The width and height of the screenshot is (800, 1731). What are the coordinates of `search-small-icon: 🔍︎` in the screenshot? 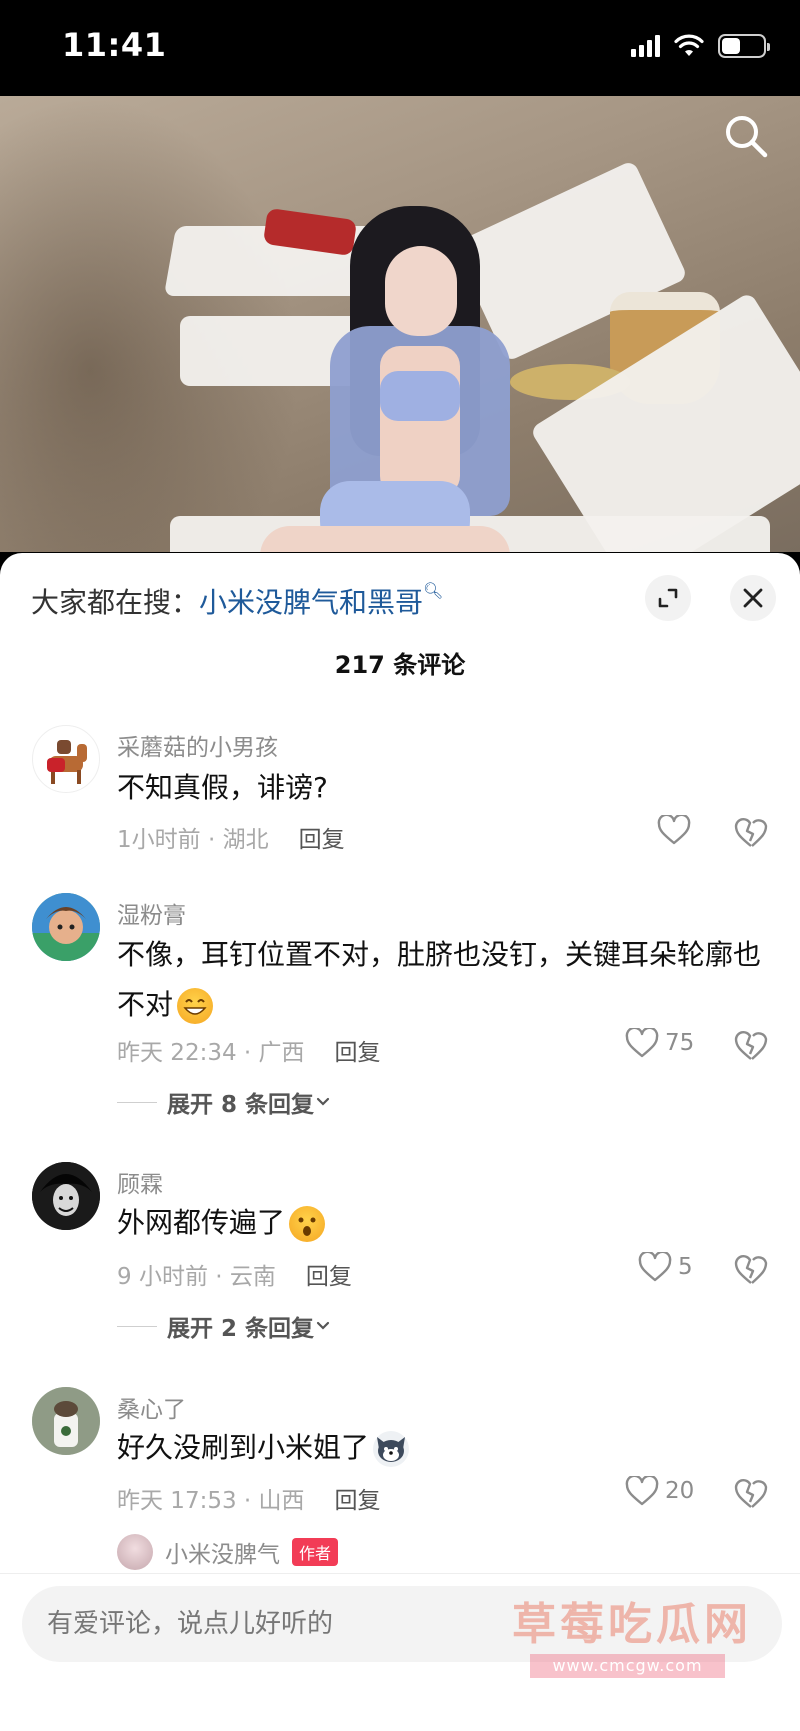 It's located at (433, 590).